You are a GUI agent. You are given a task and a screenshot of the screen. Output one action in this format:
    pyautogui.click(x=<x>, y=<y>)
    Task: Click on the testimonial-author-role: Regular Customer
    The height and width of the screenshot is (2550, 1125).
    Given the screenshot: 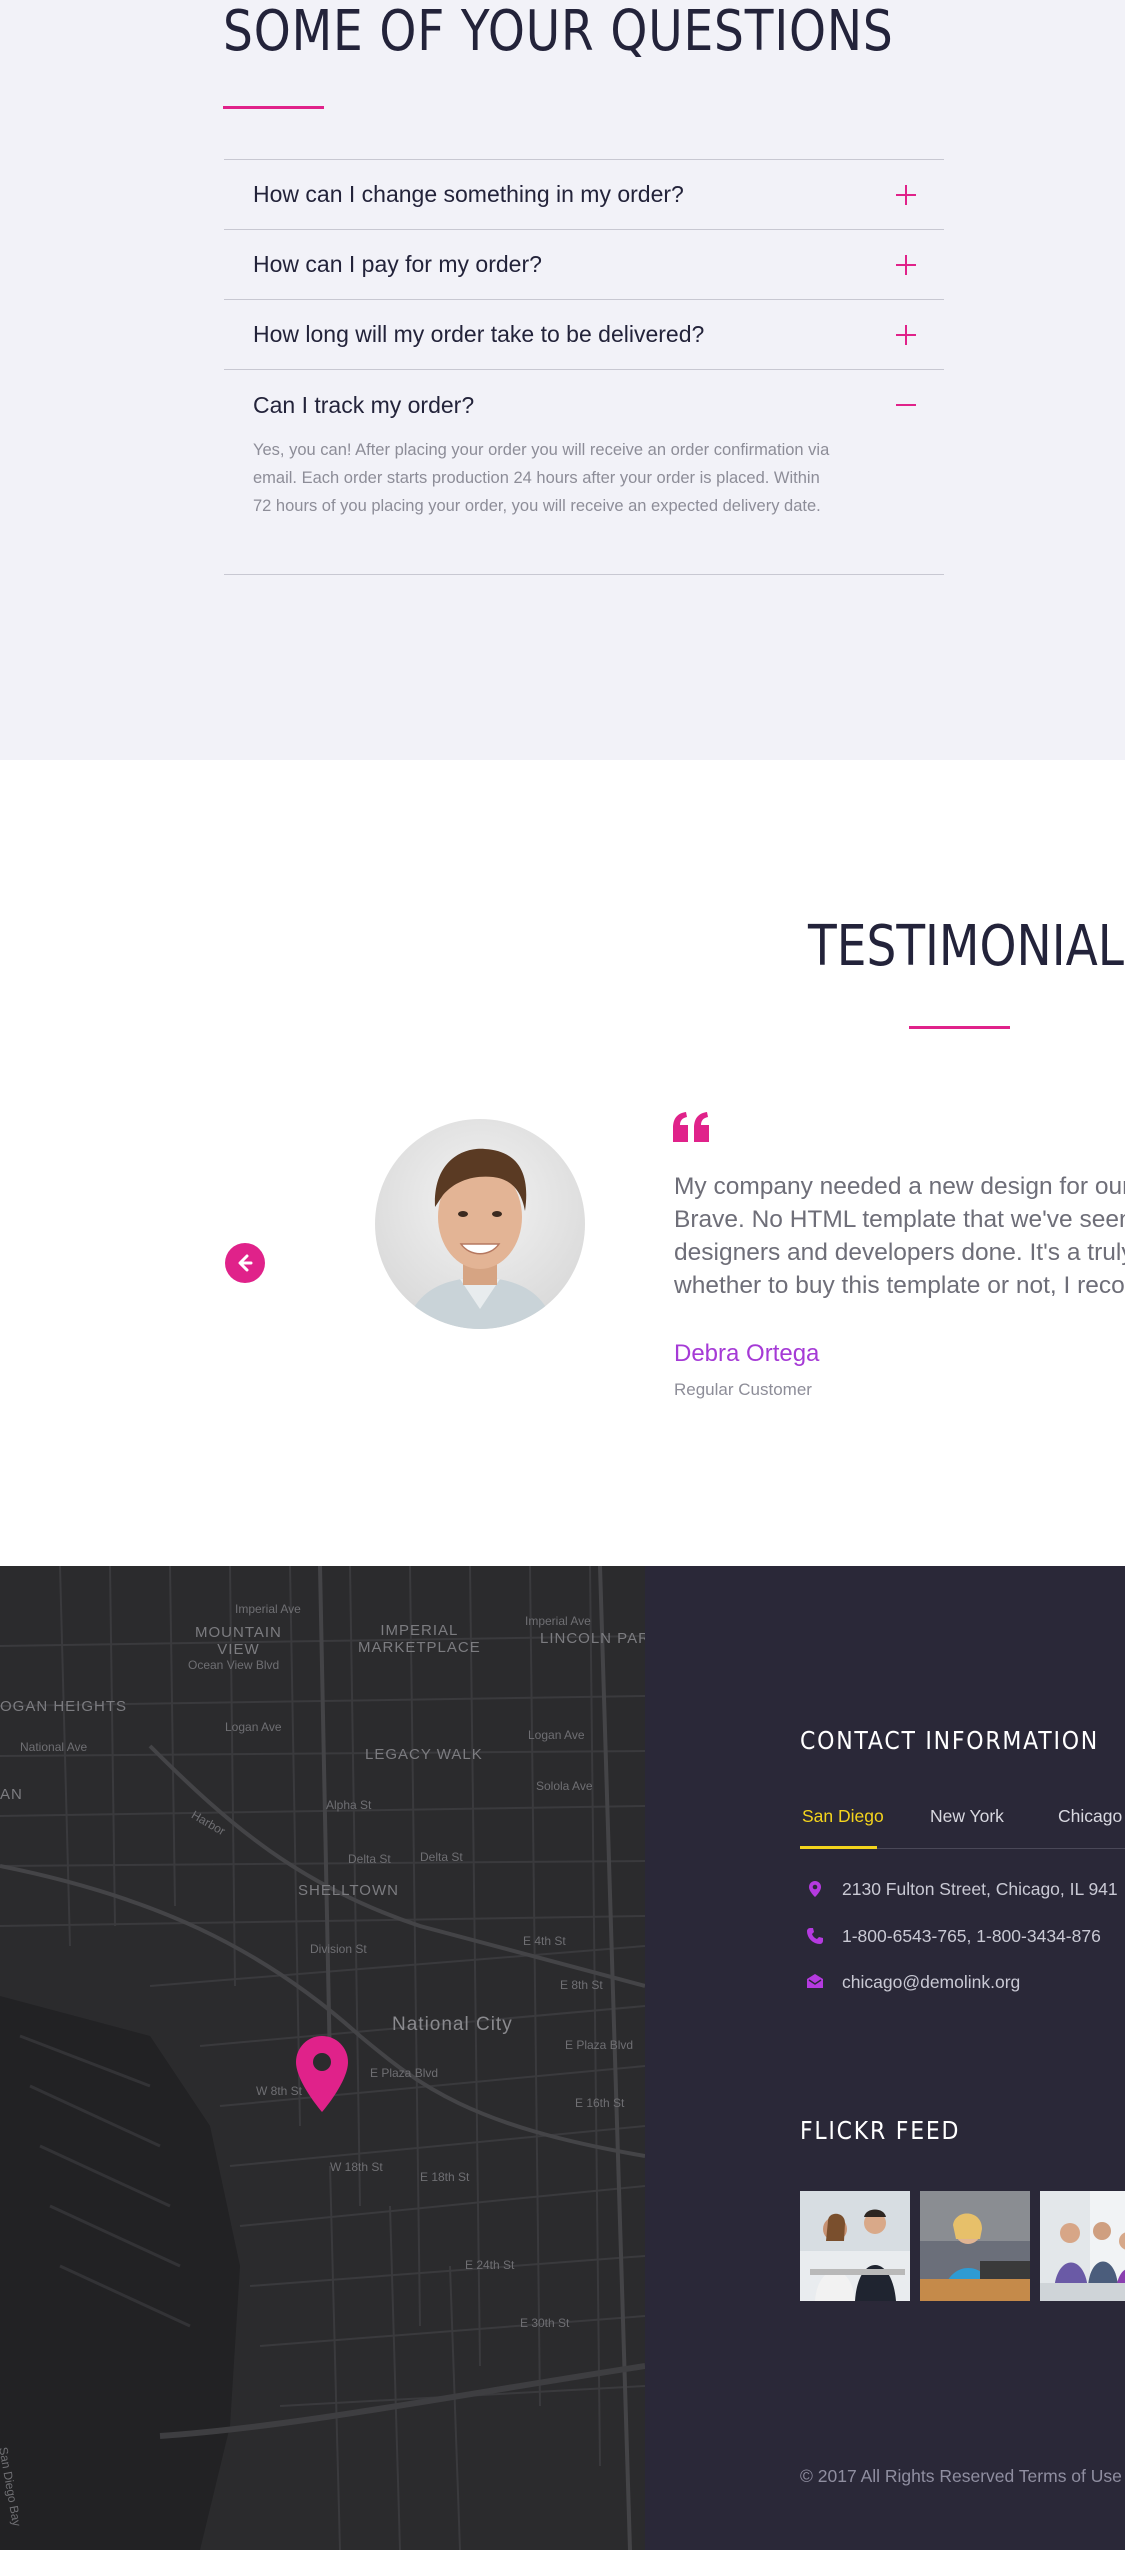 What is the action you would take?
    pyautogui.click(x=743, y=1389)
    